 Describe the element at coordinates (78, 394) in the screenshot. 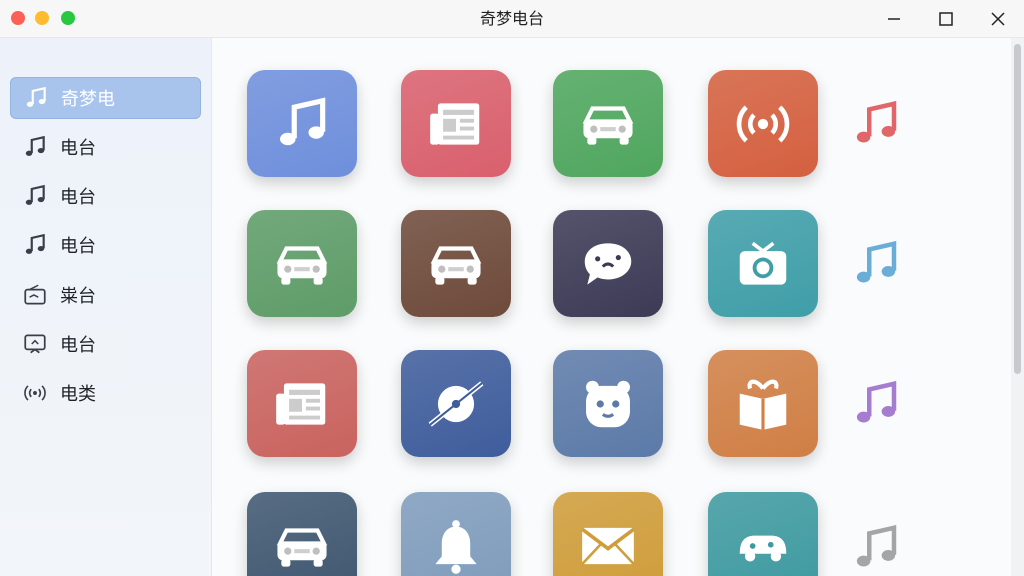

I see `sidebar-item-label: 电类` at that location.